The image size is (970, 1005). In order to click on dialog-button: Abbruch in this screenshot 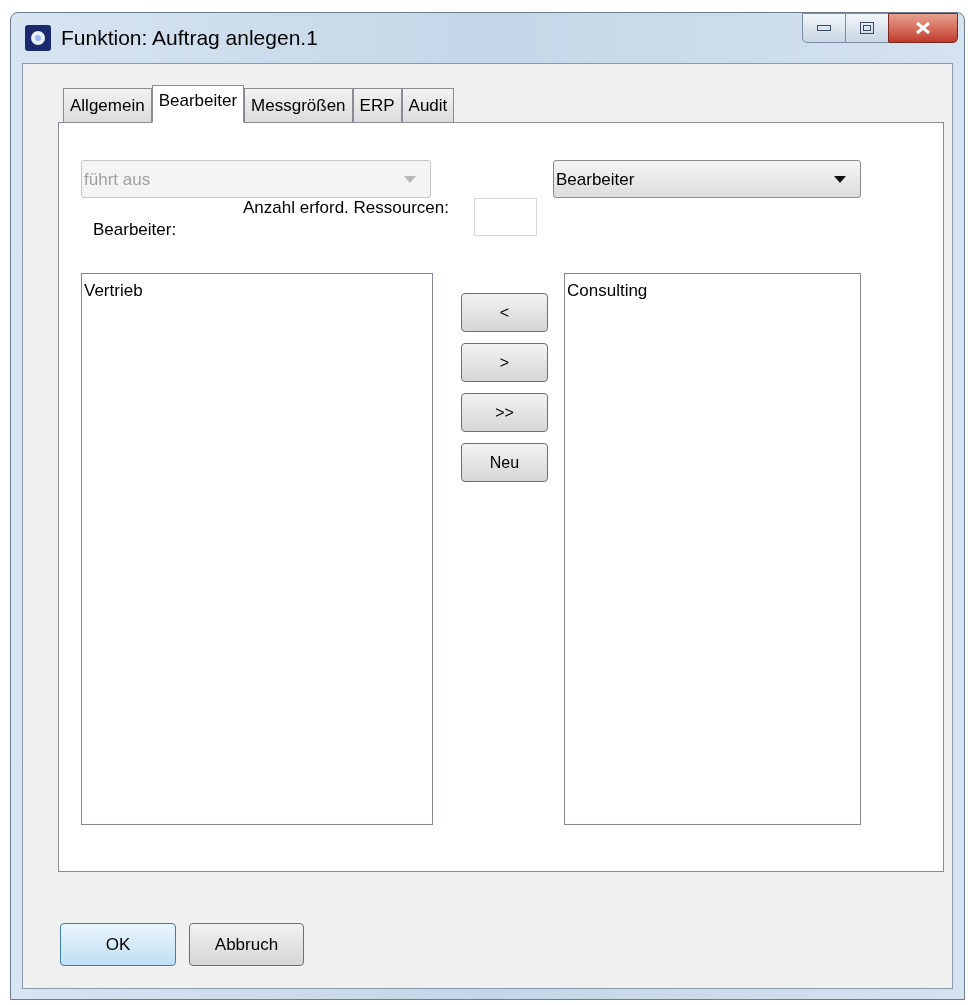, I will do `click(246, 944)`.